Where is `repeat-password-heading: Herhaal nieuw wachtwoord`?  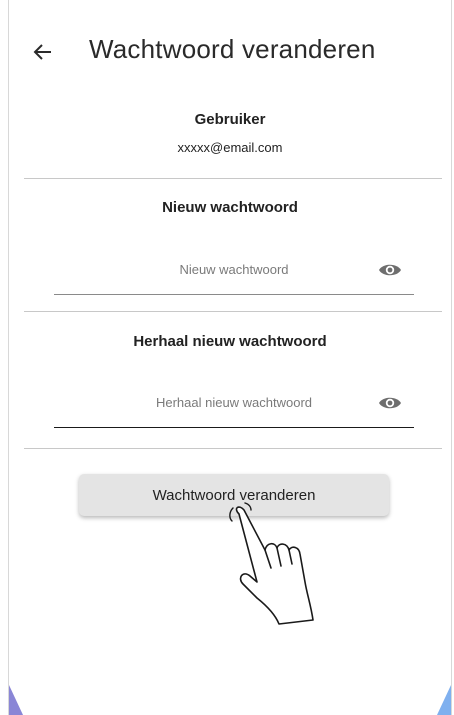 repeat-password-heading: Herhaal nieuw wachtwoord is located at coordinates (230, 341).